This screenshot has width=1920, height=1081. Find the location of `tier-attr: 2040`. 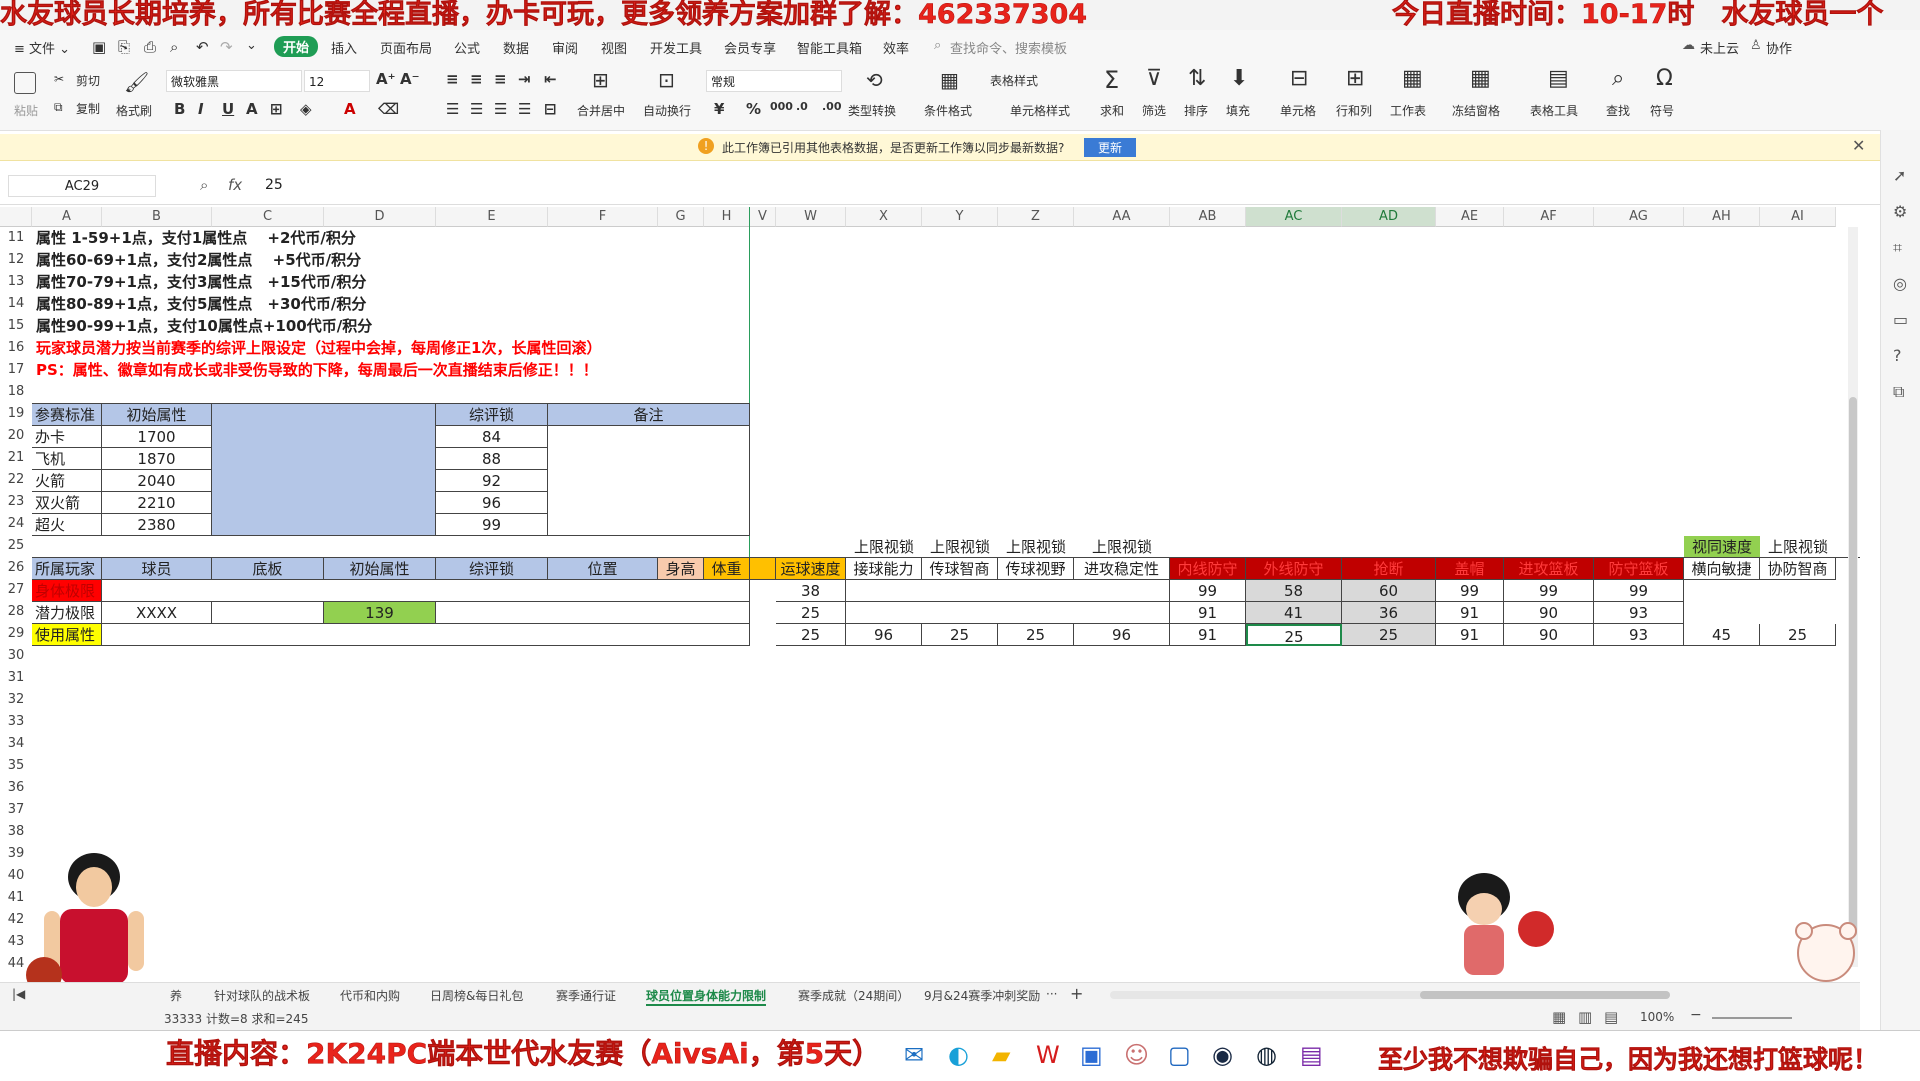

tier-attr: 2040 is located at coordinates (157, 481).